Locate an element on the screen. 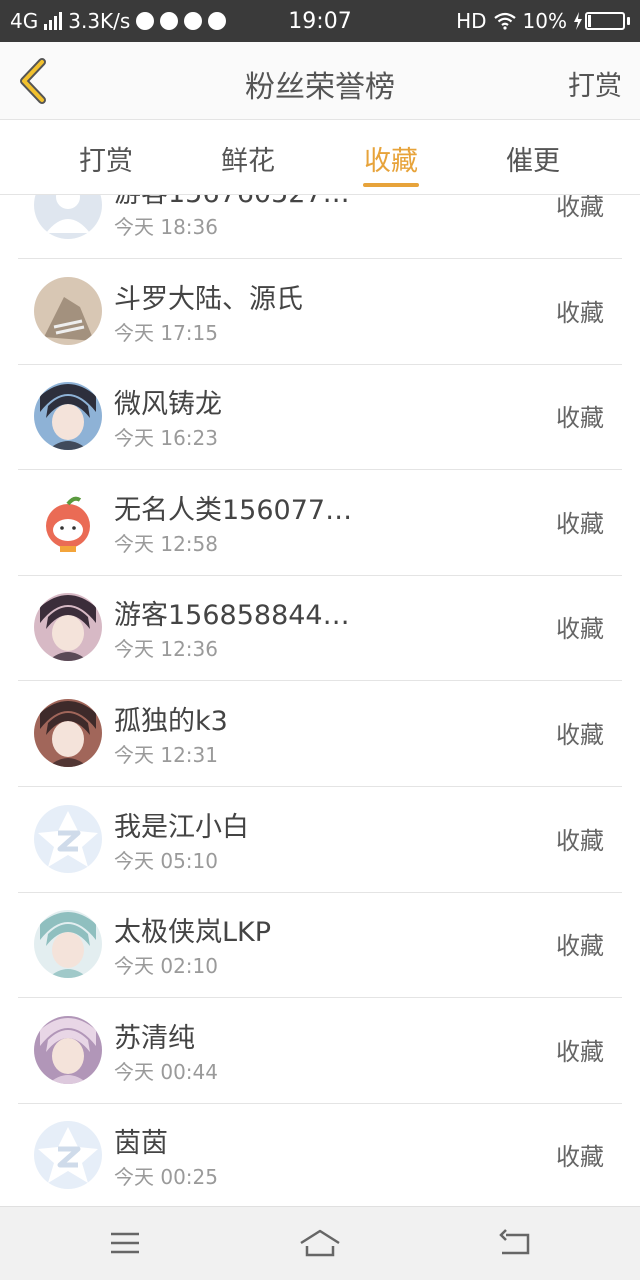 Image resolution: width=640 pixels, height=1280 pixels. default-user-avatar is located at coordinates (68, 217).